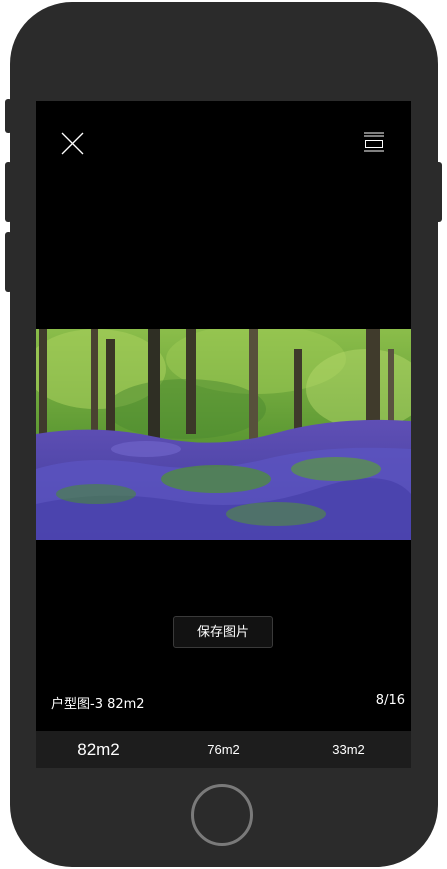 This screenshot has width=447, height=869. I want to click on close-icon, so click(72, 143).